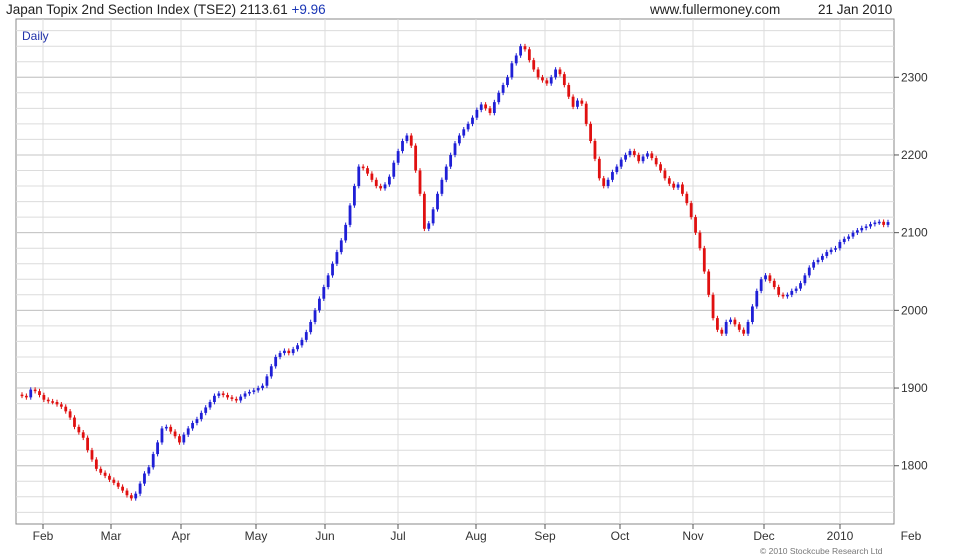  What do you see at coordinates (914, 233) in the screenshot?
I see `y-tick-label: 2100` at bounding box center [914, 233].